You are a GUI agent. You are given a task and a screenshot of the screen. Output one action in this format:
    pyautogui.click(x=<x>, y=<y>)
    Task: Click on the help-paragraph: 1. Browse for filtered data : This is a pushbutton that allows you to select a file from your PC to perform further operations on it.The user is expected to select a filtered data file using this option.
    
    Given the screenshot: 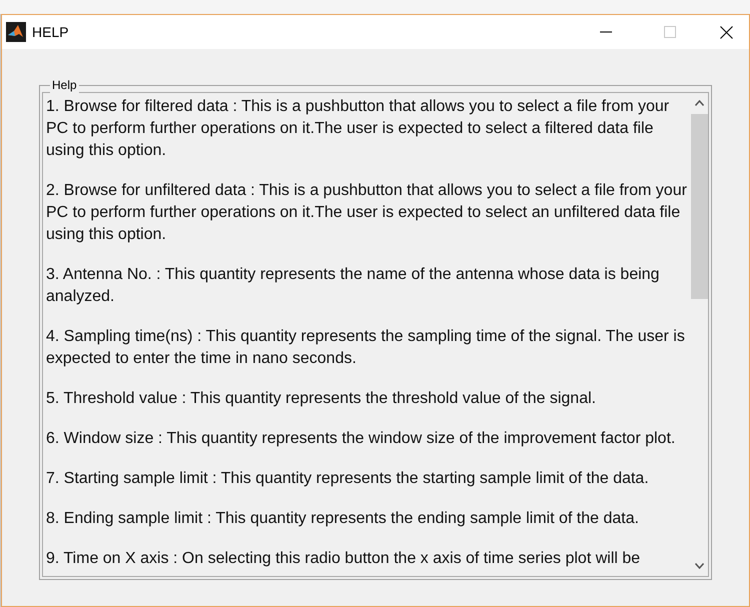 What is the action you would take?
    pyautogui.click(x=358, y=129)
    